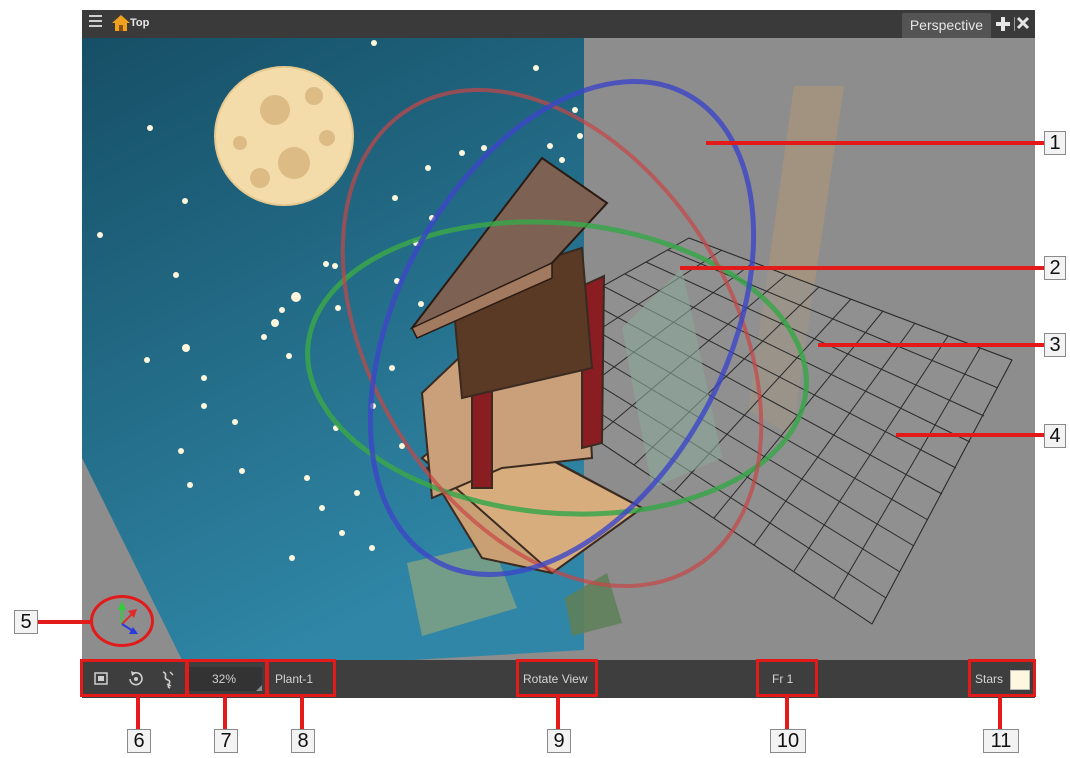  I want to click on background-color-swatch, so click(1020, 680).